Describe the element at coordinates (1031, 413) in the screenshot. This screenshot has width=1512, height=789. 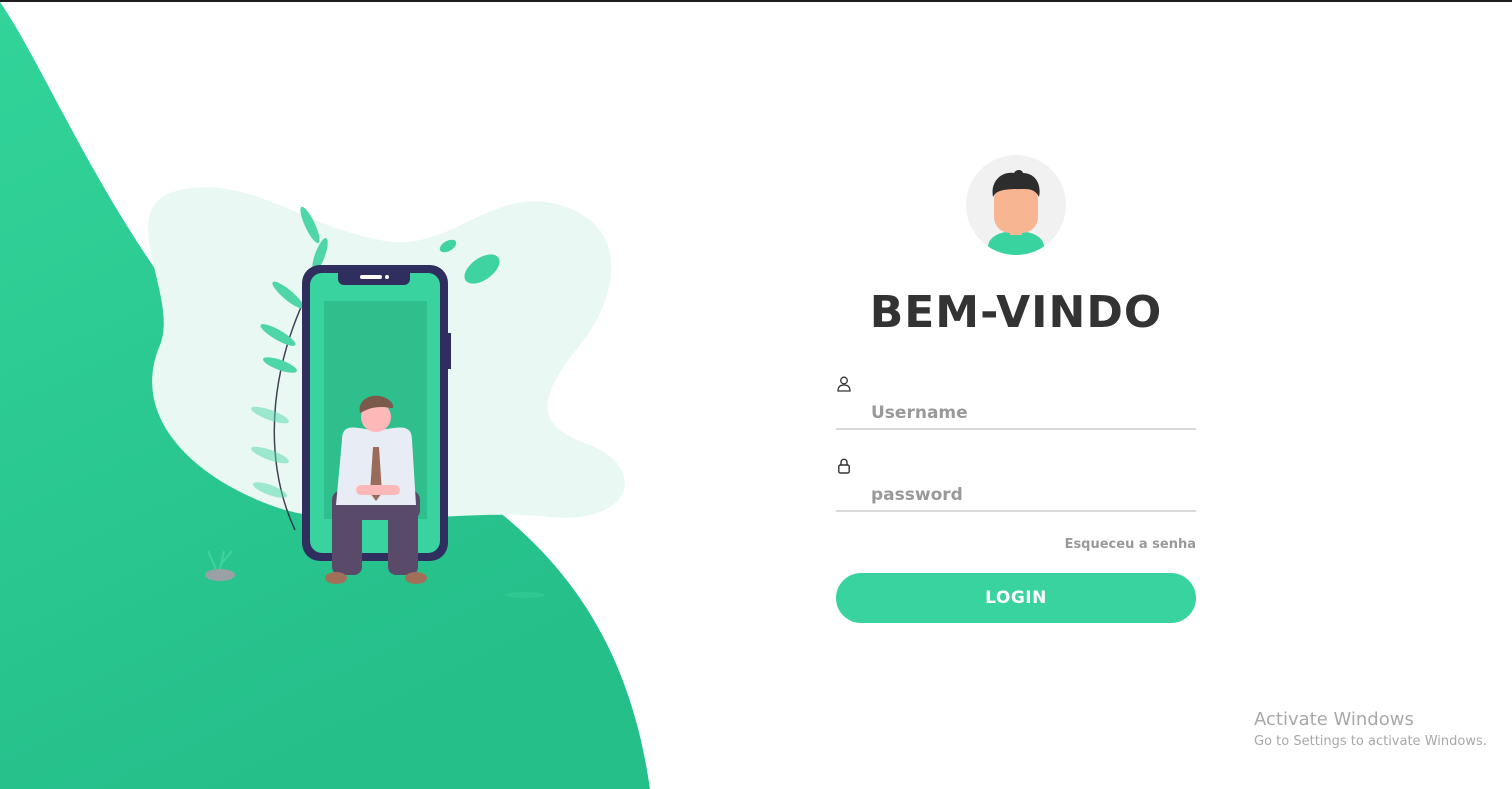
I see `username-input` at that location.